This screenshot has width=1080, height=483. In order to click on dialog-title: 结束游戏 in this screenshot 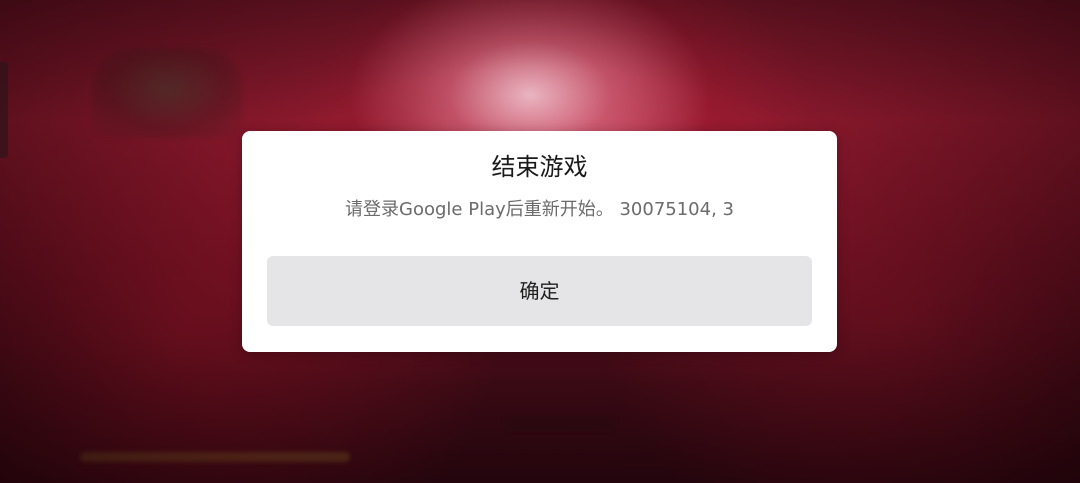, I will do `click(539, 167)`.